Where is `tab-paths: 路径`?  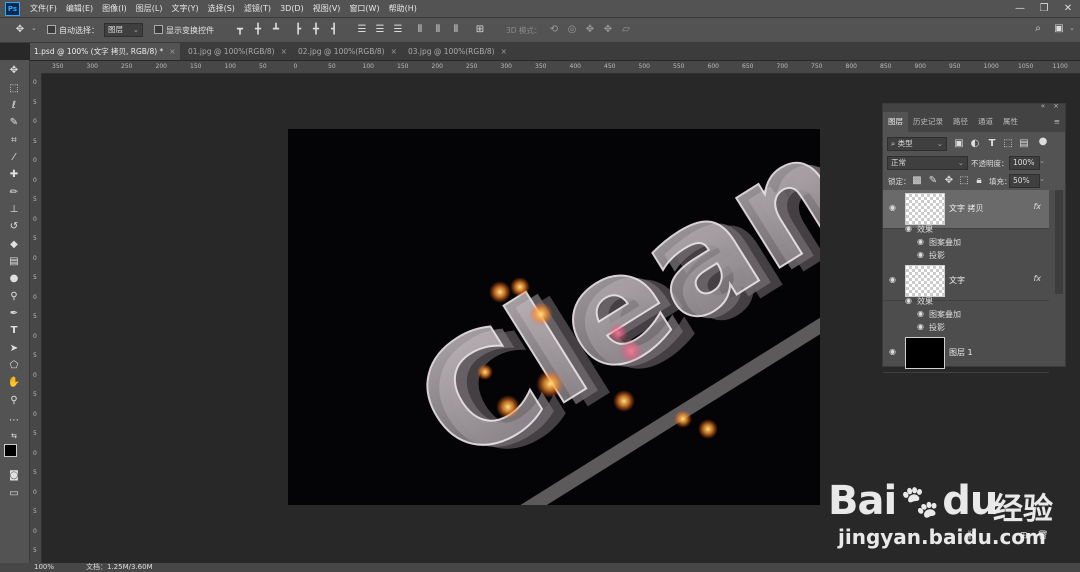 tab-paths: 路径 is located at coordinates (960, 122).